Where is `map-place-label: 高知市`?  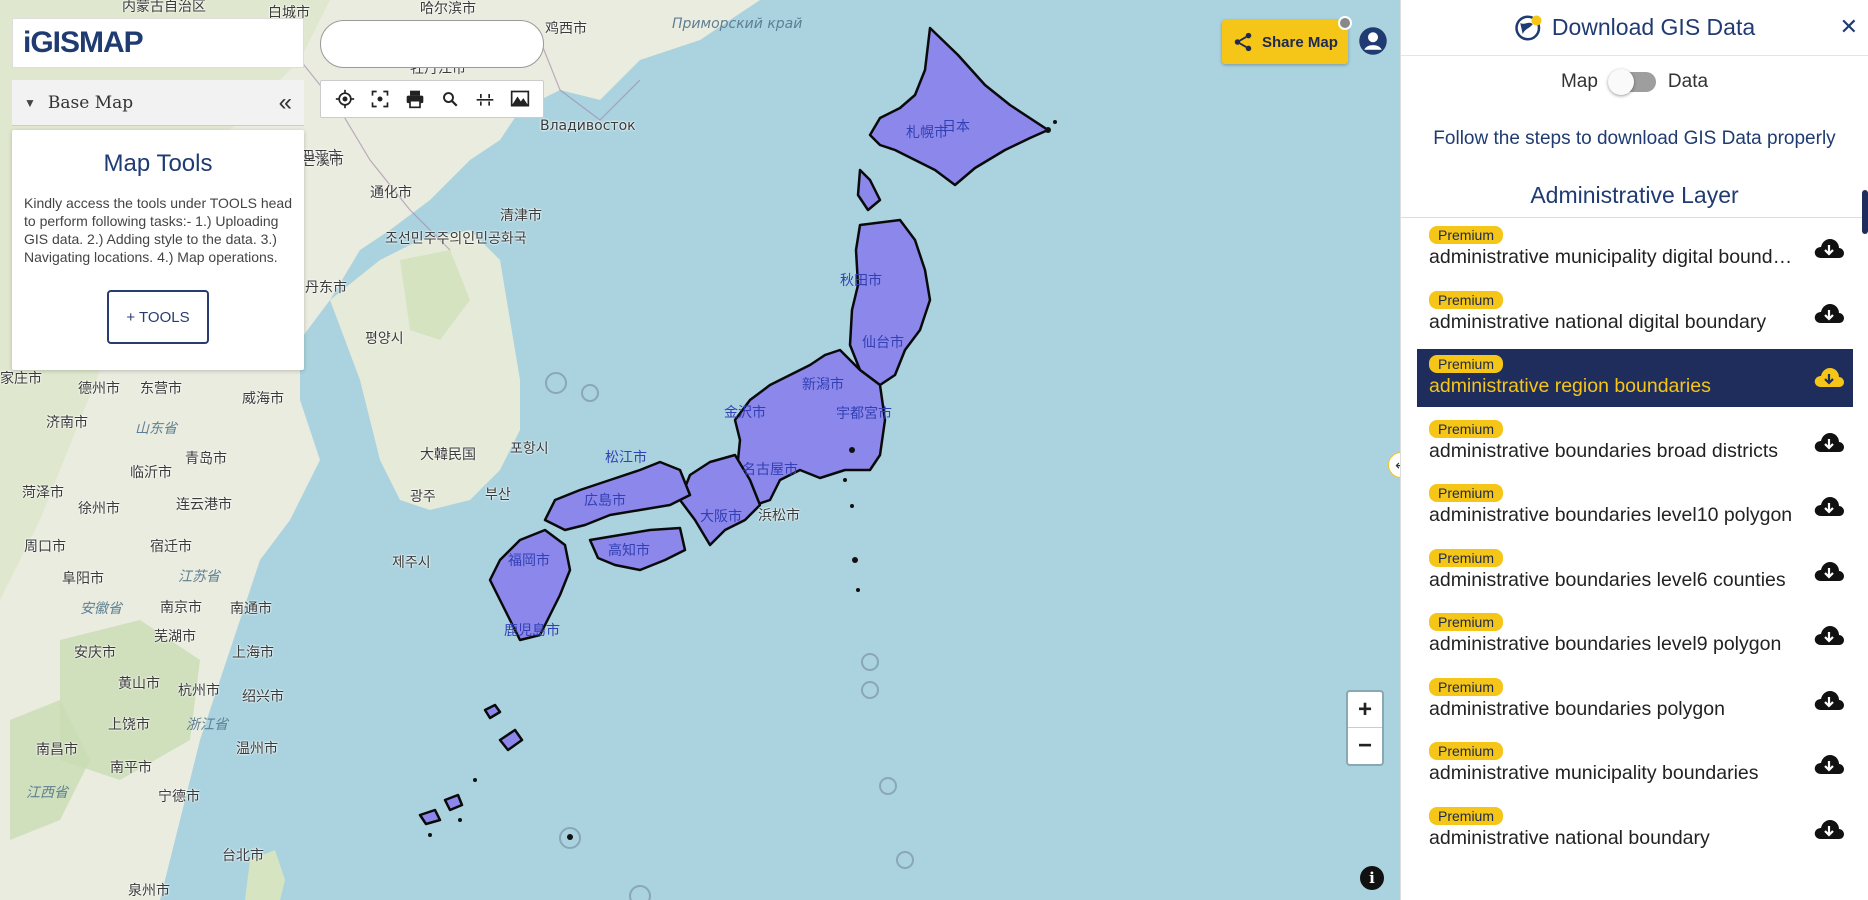 map-place-label: 高知市 is located at coordinates (629, 551).